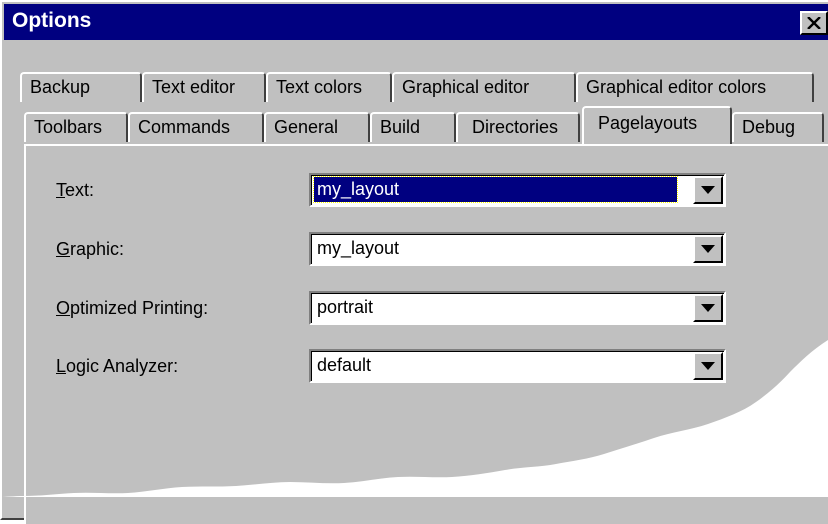  I want to click on logic-analyzer-dropdown: default, so click(517, 366).